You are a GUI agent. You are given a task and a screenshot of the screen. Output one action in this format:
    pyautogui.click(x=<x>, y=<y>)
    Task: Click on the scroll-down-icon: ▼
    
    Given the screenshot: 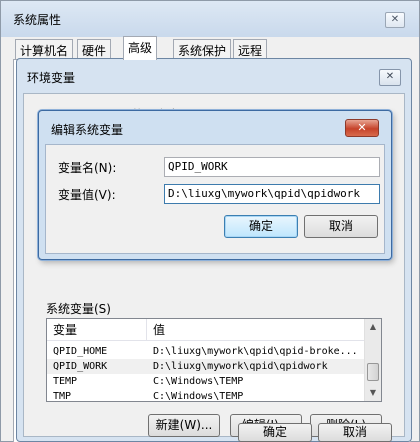 What is the action you would take?
    pyautogui.click(x=373, y=393)
    